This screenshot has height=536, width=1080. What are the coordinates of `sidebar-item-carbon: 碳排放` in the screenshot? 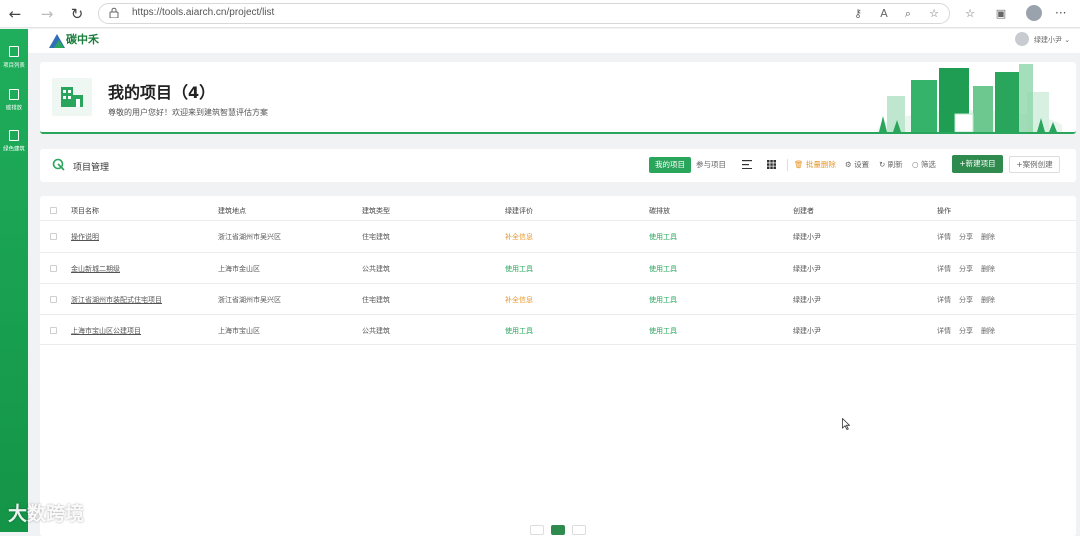 It's located at (14, 100).